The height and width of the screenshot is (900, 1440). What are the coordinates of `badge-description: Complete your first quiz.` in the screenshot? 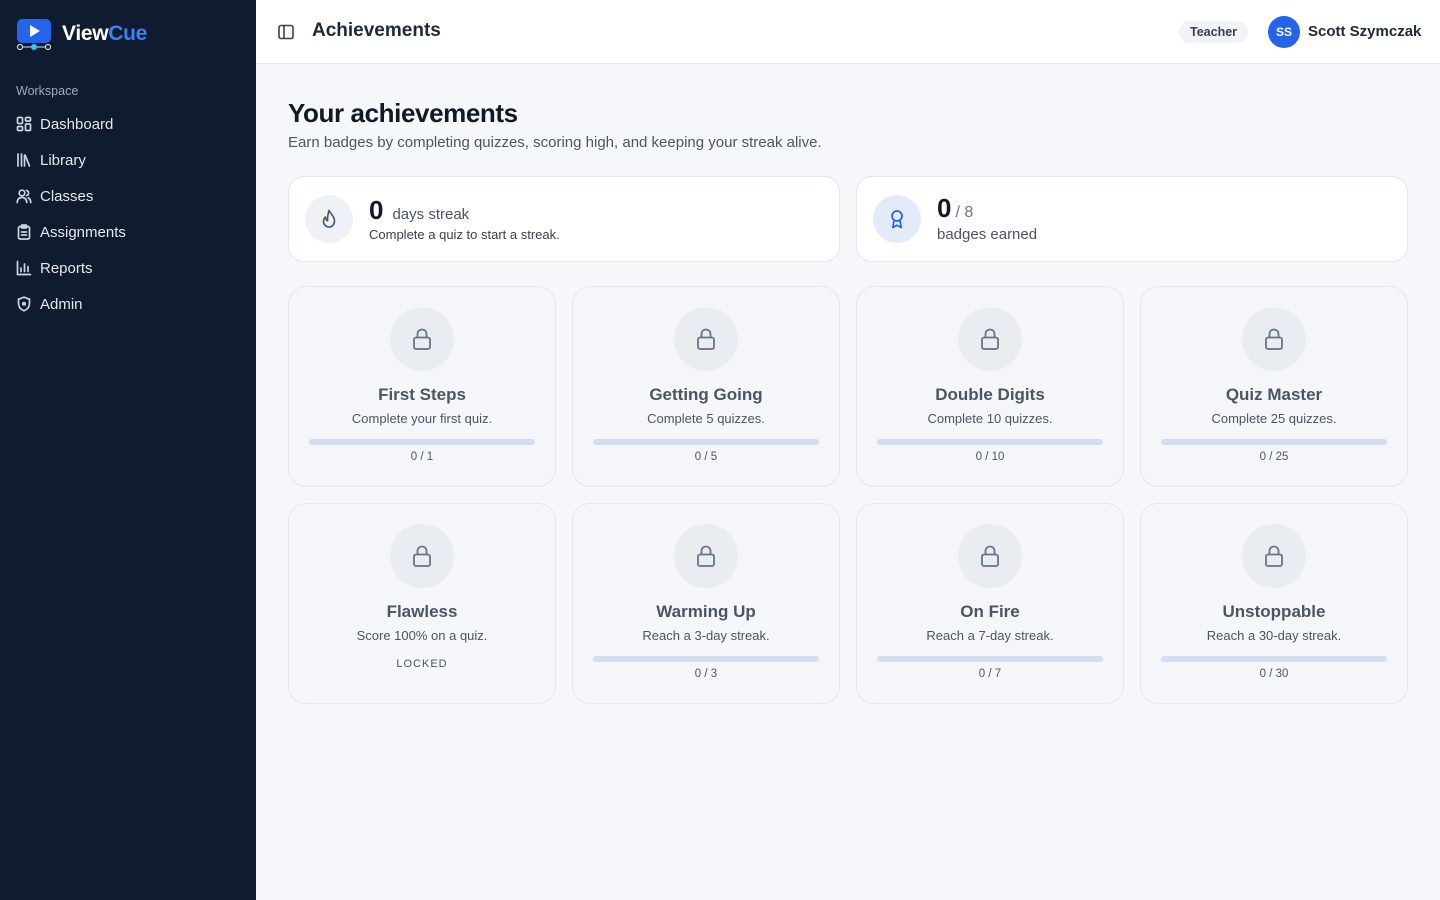 It's located at (422, 418).